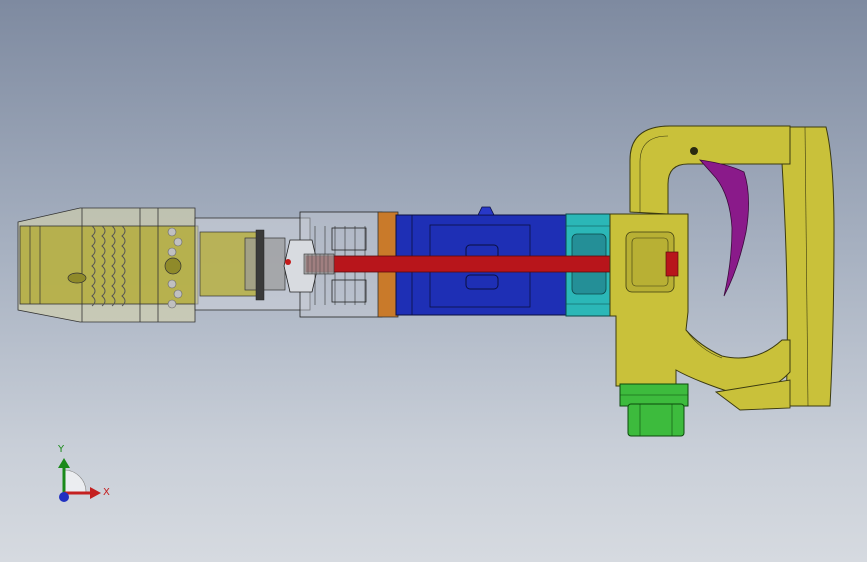 The image size is (867, 562). Describe the element at coordinates (64, 497) in the screenshot. I see `z-axis-dot` at that location.